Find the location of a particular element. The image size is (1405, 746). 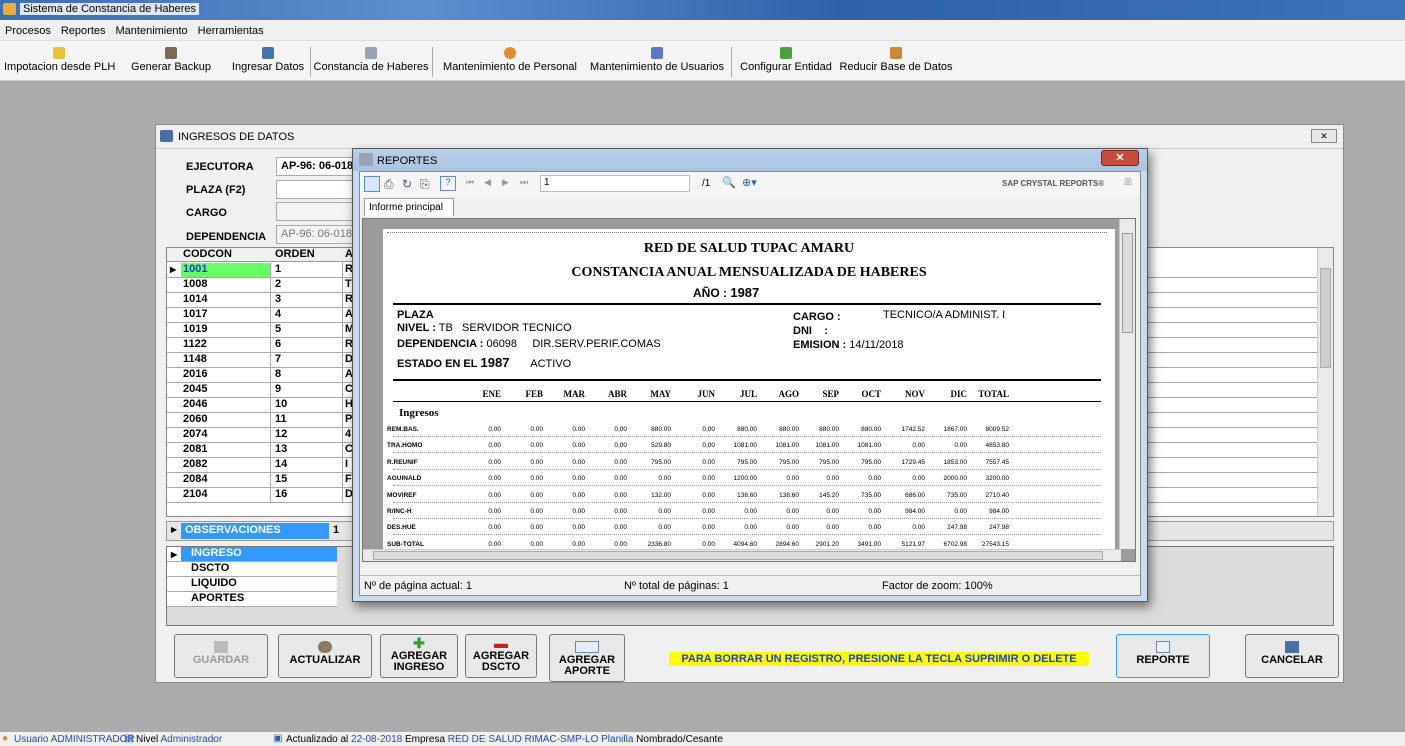

column-header: ORDEN is located at coordinates (307, 255).